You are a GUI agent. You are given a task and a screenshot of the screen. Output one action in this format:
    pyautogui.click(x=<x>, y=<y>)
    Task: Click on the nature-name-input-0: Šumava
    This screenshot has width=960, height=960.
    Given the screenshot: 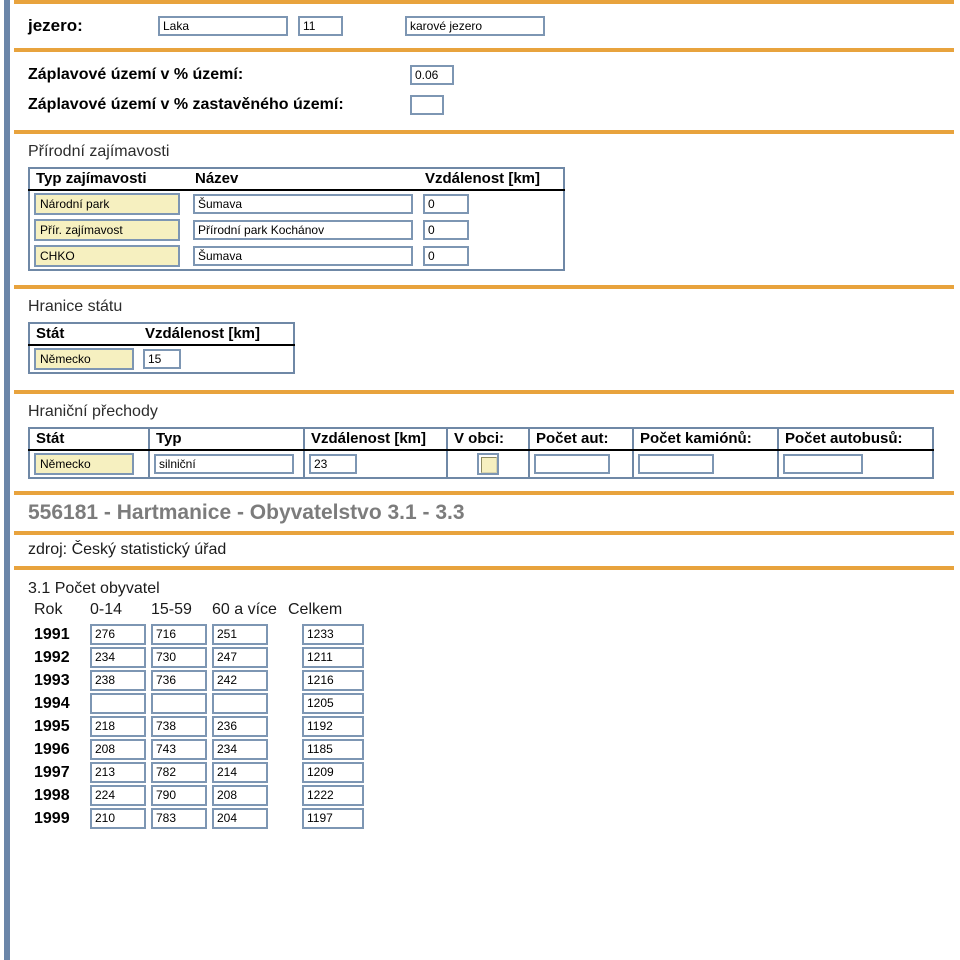 What is the action you would take?
    pyautogui.click(x=303, y=204)
    